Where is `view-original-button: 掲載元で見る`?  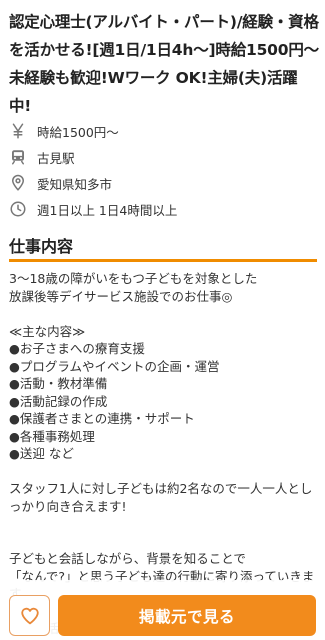
view-original-button: 掲載元で見る is located at coordinates (187, 615).